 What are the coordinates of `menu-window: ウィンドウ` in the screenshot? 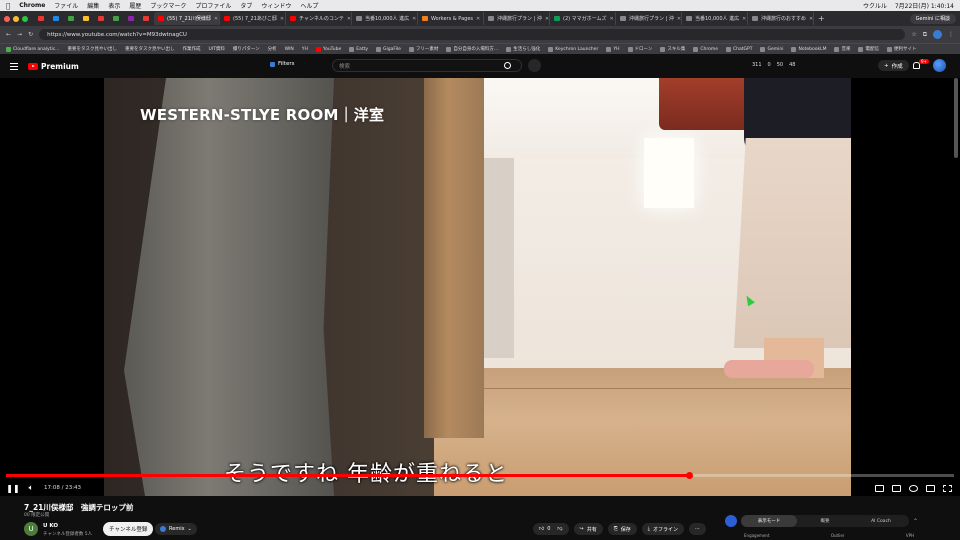 It's located at (276, 5).